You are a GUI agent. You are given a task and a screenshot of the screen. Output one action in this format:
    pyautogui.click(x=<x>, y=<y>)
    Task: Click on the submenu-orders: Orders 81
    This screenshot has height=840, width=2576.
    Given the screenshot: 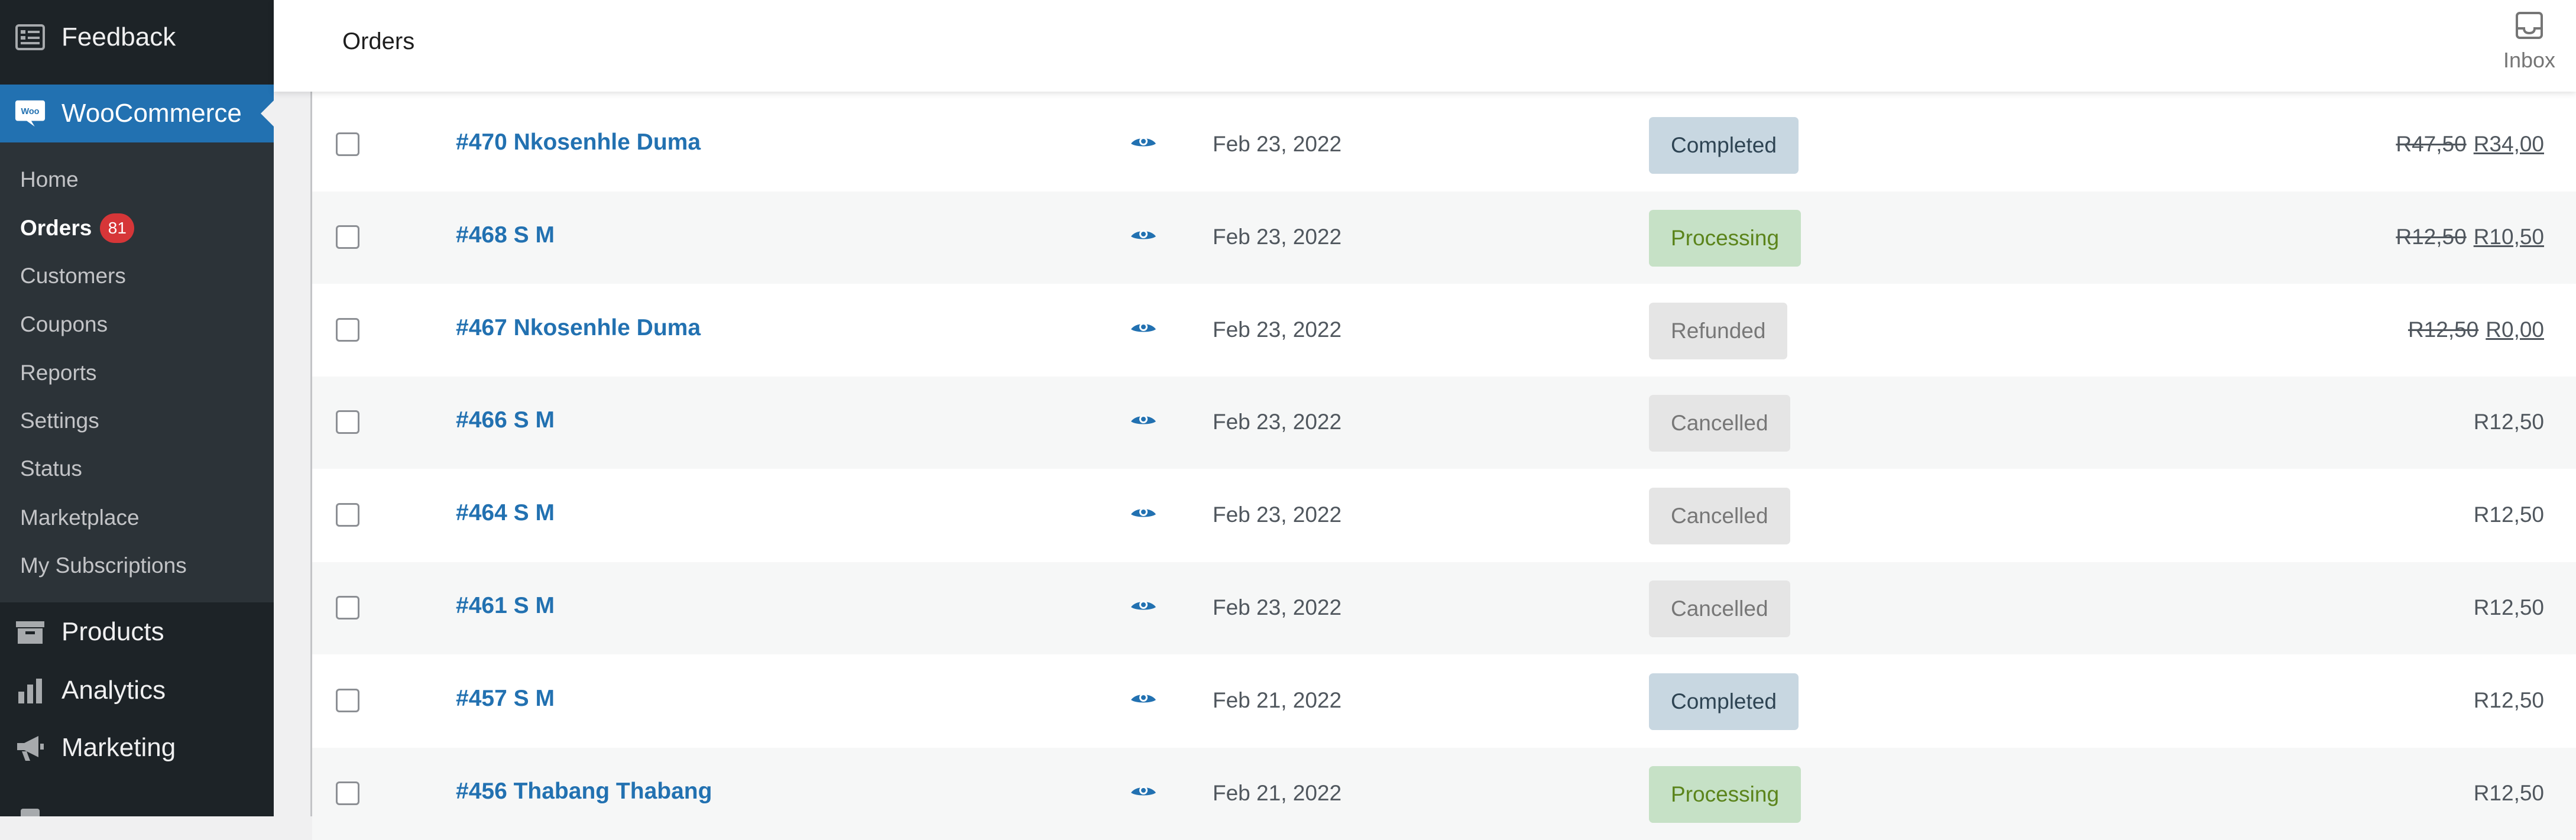 What is the action you would take?
    pyautogui.click(x=77, y=228)
    